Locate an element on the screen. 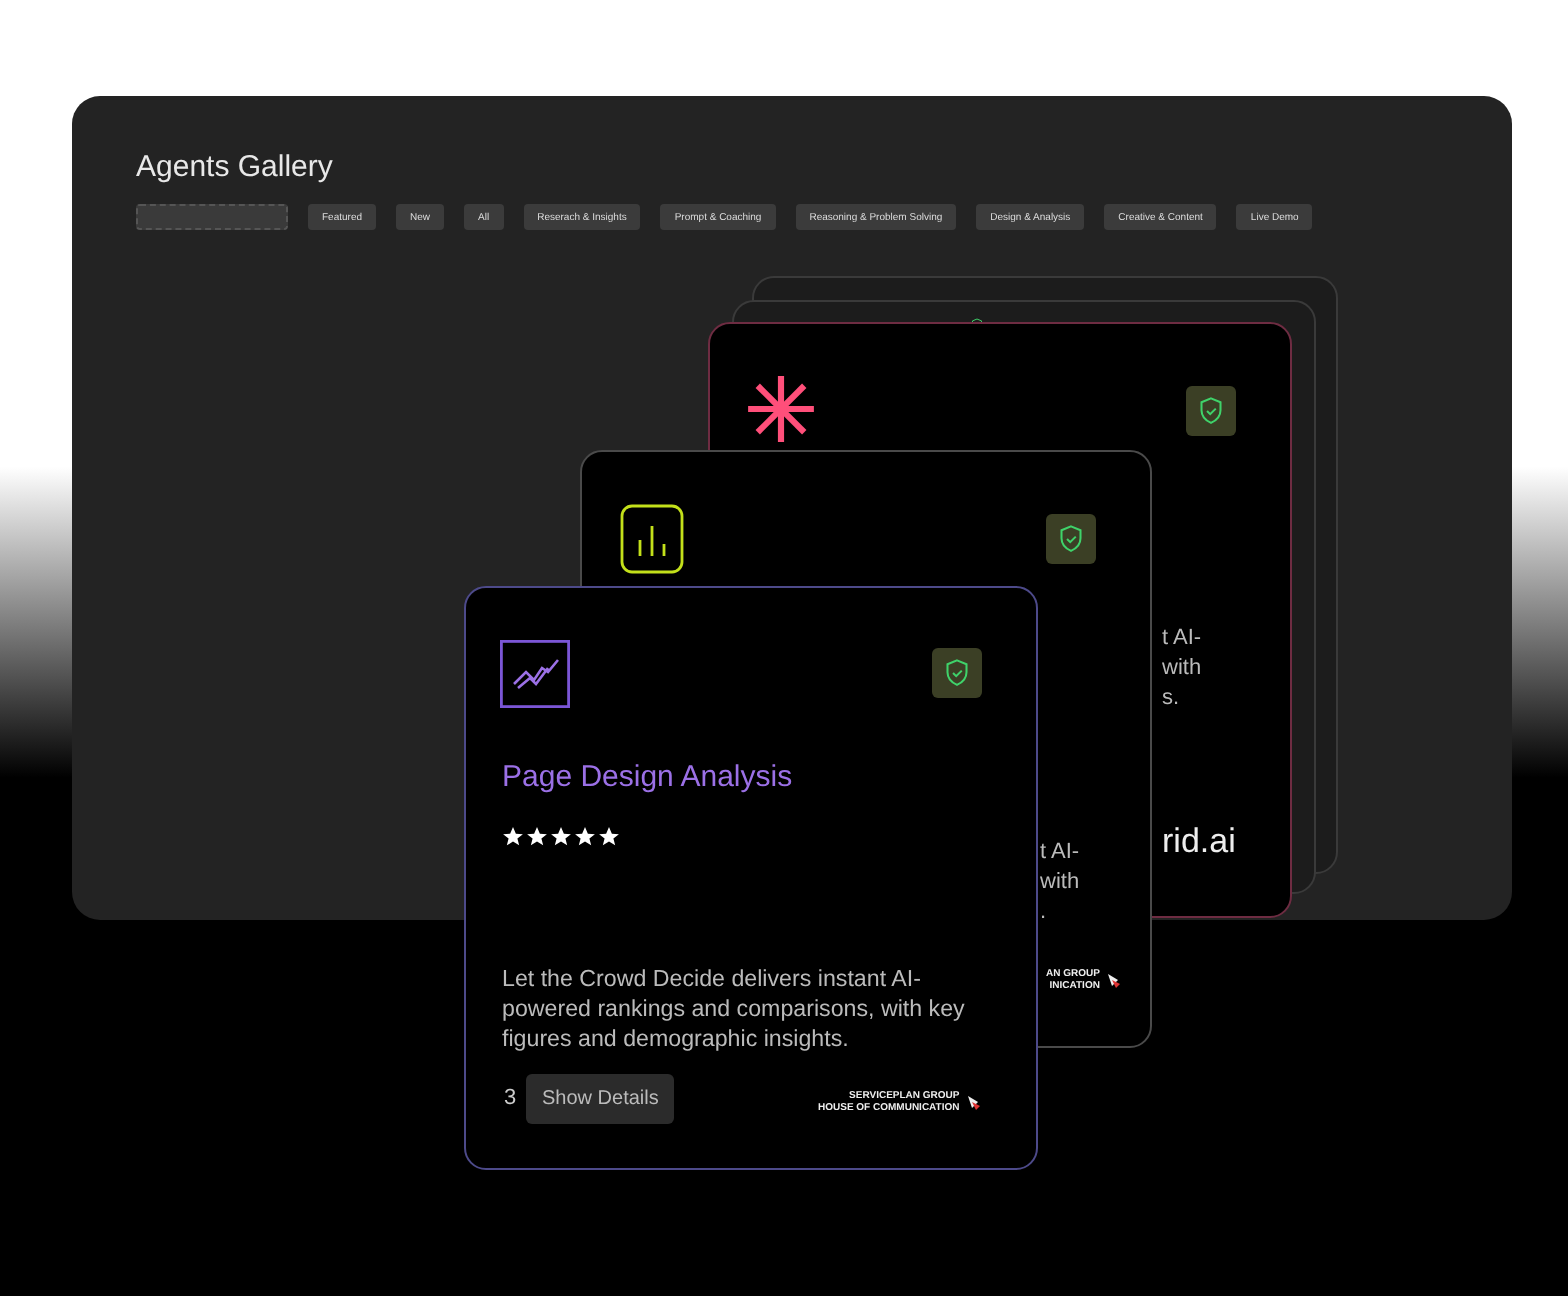 The height and width of the screenshot is (1296, 1568). count-text: 3 is located at coordinates (510, 1098).